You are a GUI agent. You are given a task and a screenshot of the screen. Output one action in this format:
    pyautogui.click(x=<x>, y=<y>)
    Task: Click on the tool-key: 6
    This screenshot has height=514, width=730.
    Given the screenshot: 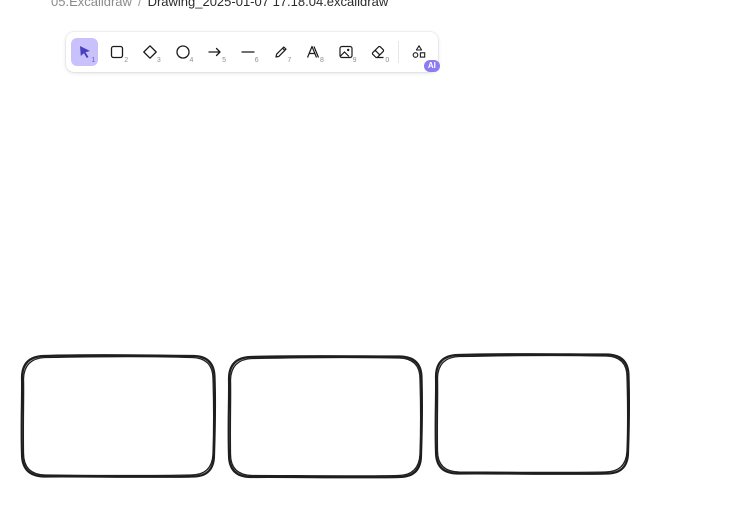 What is the action you would take?
    pyautogui.click(x=256, y=60)
    